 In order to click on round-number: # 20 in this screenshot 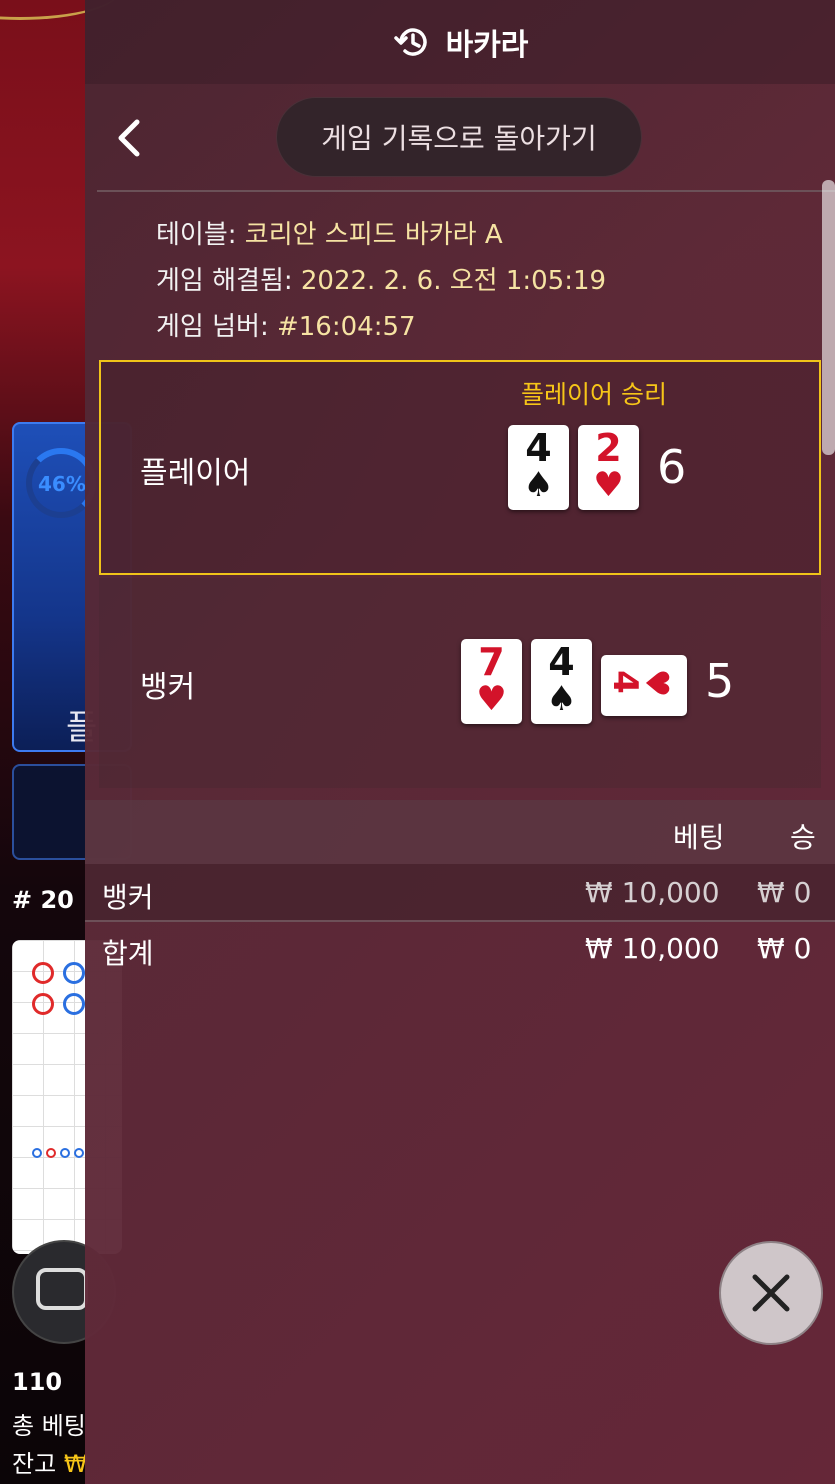, I will do `click(43, 900)`.